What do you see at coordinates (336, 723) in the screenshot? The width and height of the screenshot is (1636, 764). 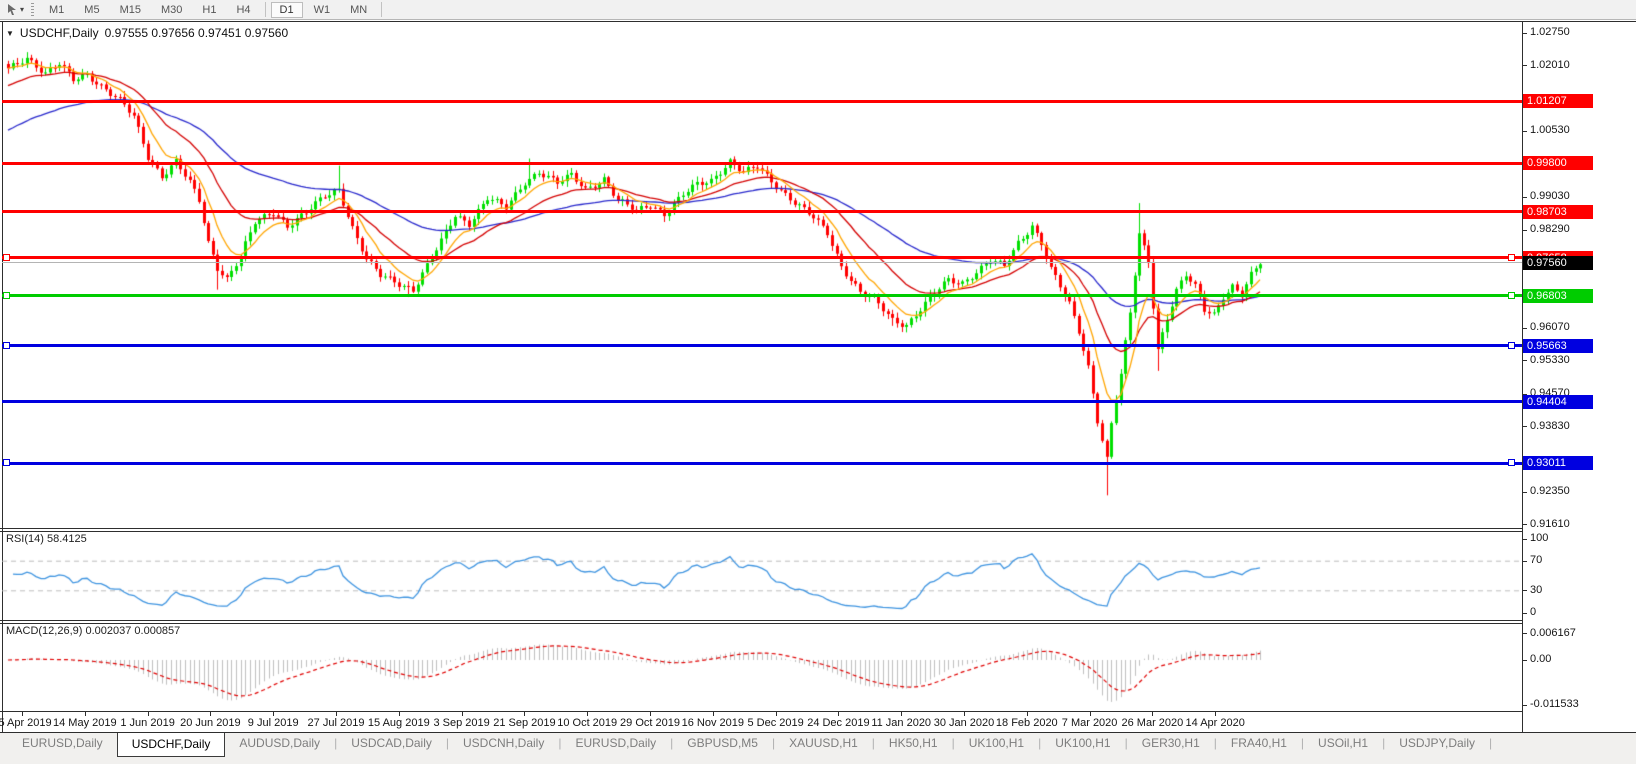 I see `date-axis-label: 27 Jul 2019` at bounding box center [336, 723].